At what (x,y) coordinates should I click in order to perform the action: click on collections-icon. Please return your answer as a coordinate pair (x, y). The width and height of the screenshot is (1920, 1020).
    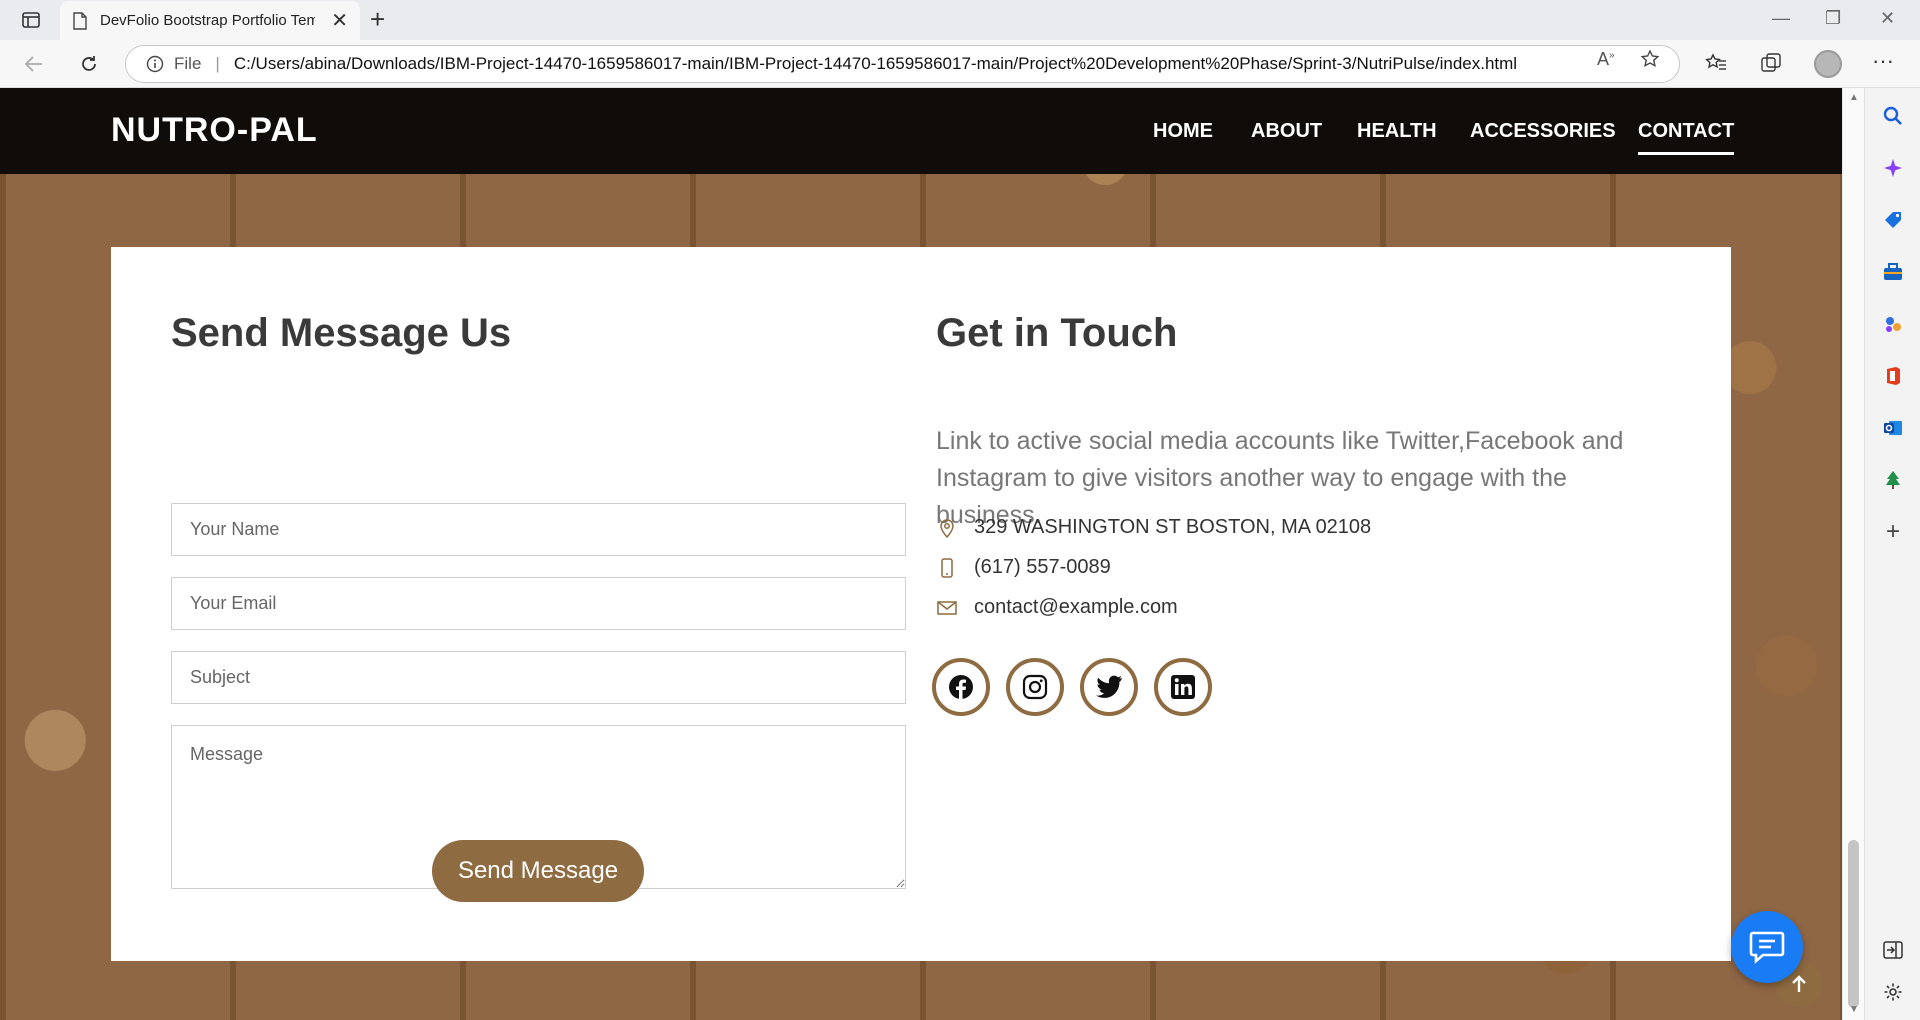
    Looking at the image, I should click on (1771, 63).